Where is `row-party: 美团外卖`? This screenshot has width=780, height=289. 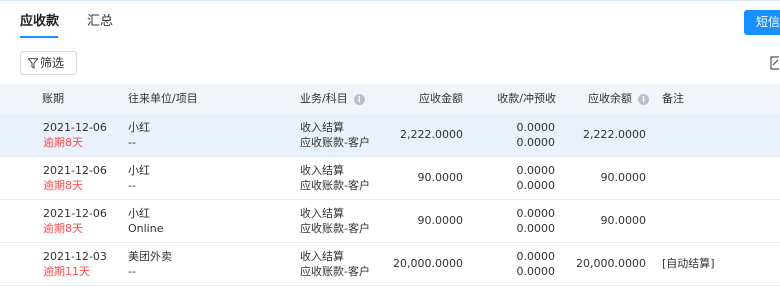
row-party: 美团外卖 is located at coordinates (150, 256).